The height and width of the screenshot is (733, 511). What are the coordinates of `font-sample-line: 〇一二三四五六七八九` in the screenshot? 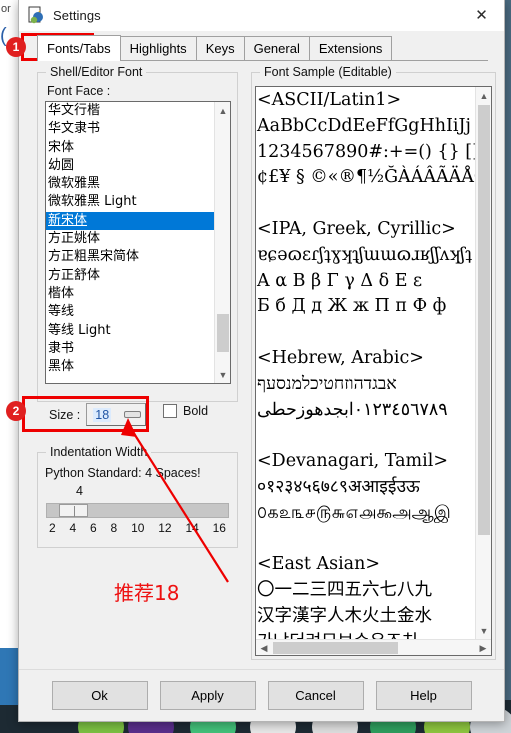 It's located at (344, 590).